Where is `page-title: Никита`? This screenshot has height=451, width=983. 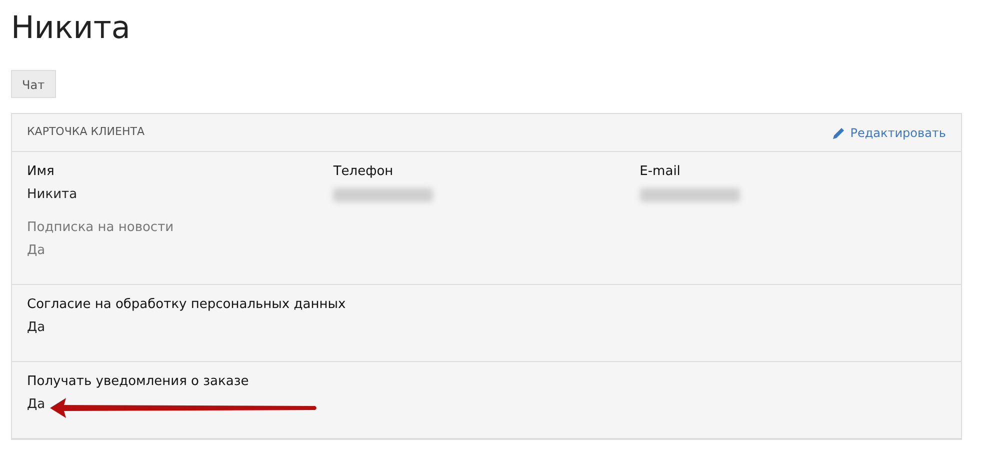
page-title: Никита is located at coordinates (71, 28).